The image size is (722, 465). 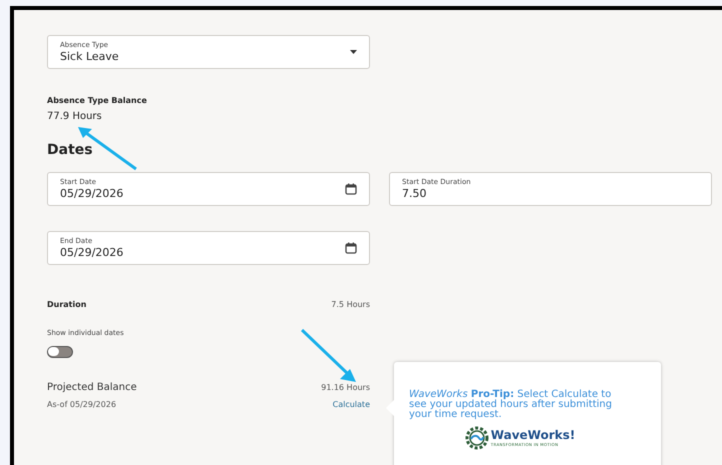 I want to click on logo-name: WaveWorks!, so click(x=533, y=435).